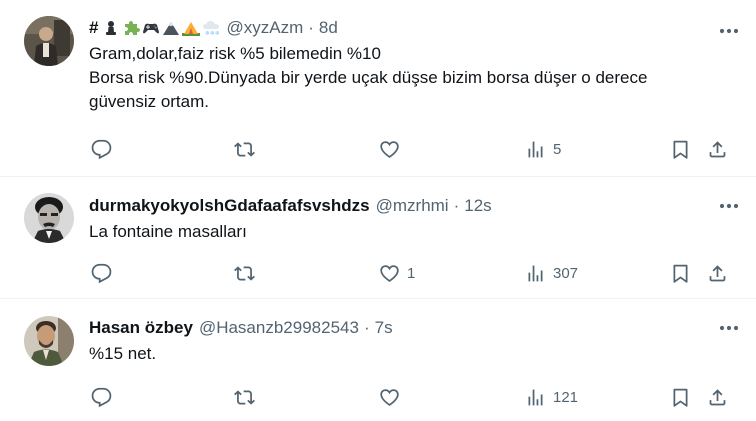  Describe the element at coordinates (412, 28) in the screenshot. I see `tweet-header: # ❄❄❄ @xyzAzm · 8d` at that location.